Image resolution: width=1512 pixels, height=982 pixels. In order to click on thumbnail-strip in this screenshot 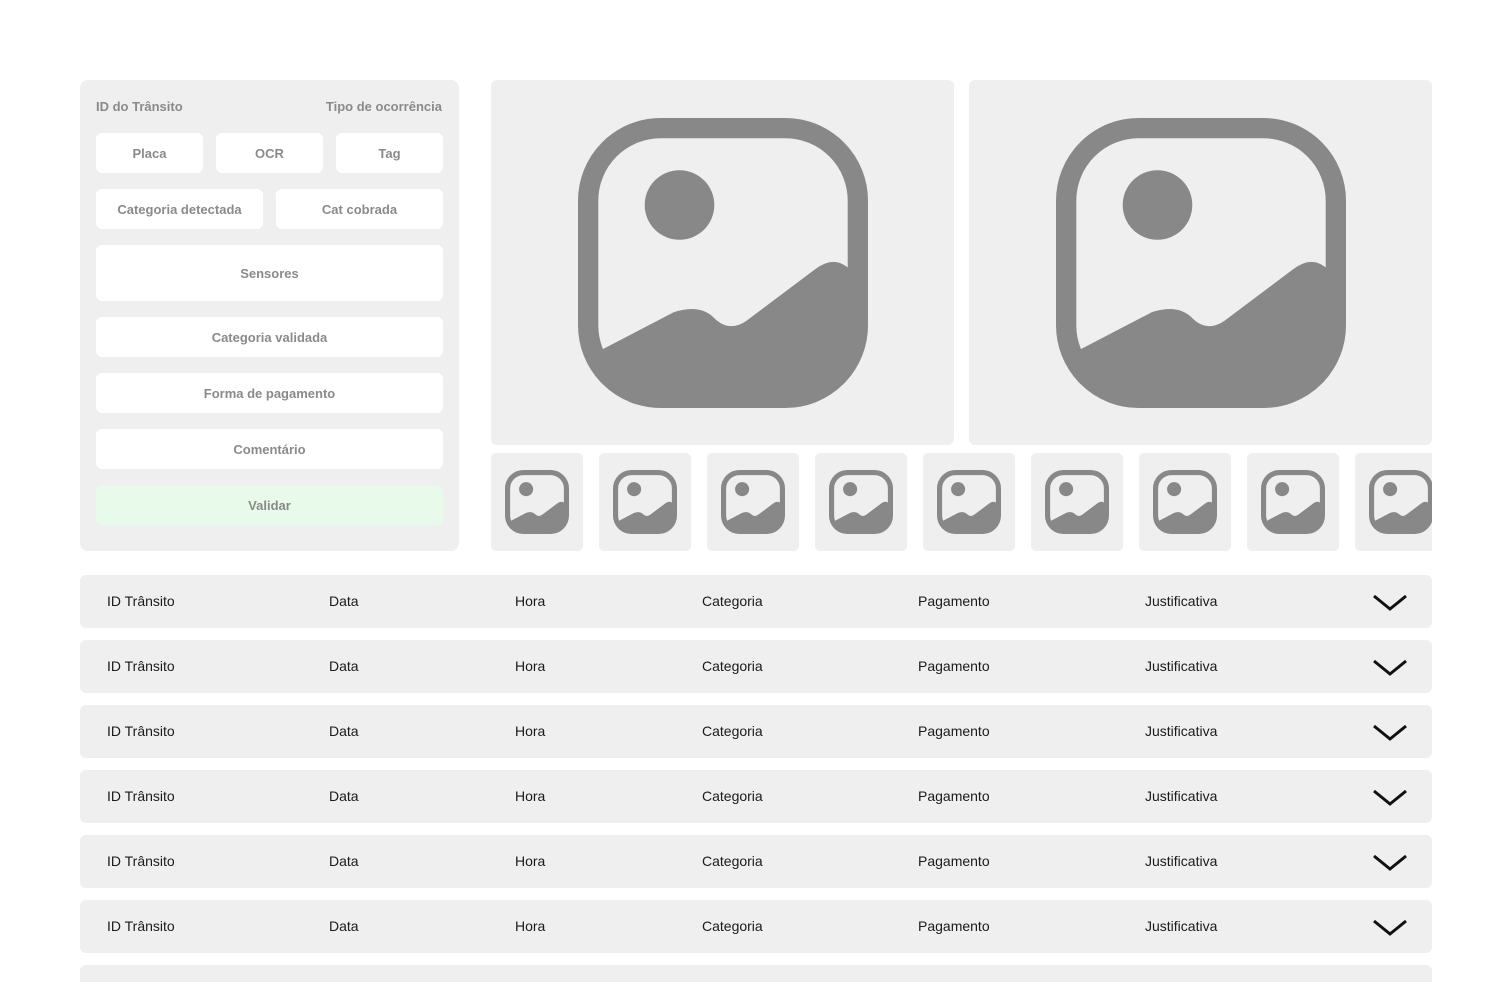, I will do `click(961, 502)`.